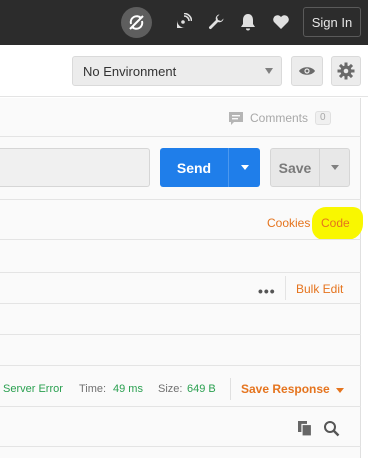 The width and height of the screenshot is (368, 458). What do you see at coordinates (319, 289) in the screenshot?
I see `bulk-edit-link: Bulk Edit` at bounding box center [319, 289].